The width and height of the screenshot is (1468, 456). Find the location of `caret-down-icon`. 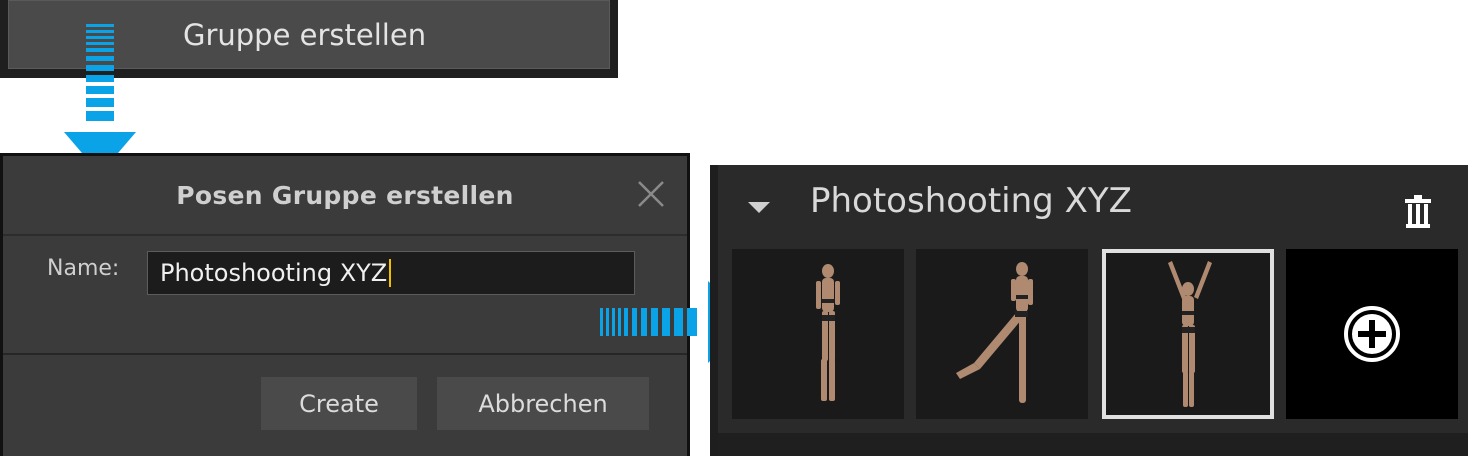

caret-down-icon is located at coordinates (759, 207).